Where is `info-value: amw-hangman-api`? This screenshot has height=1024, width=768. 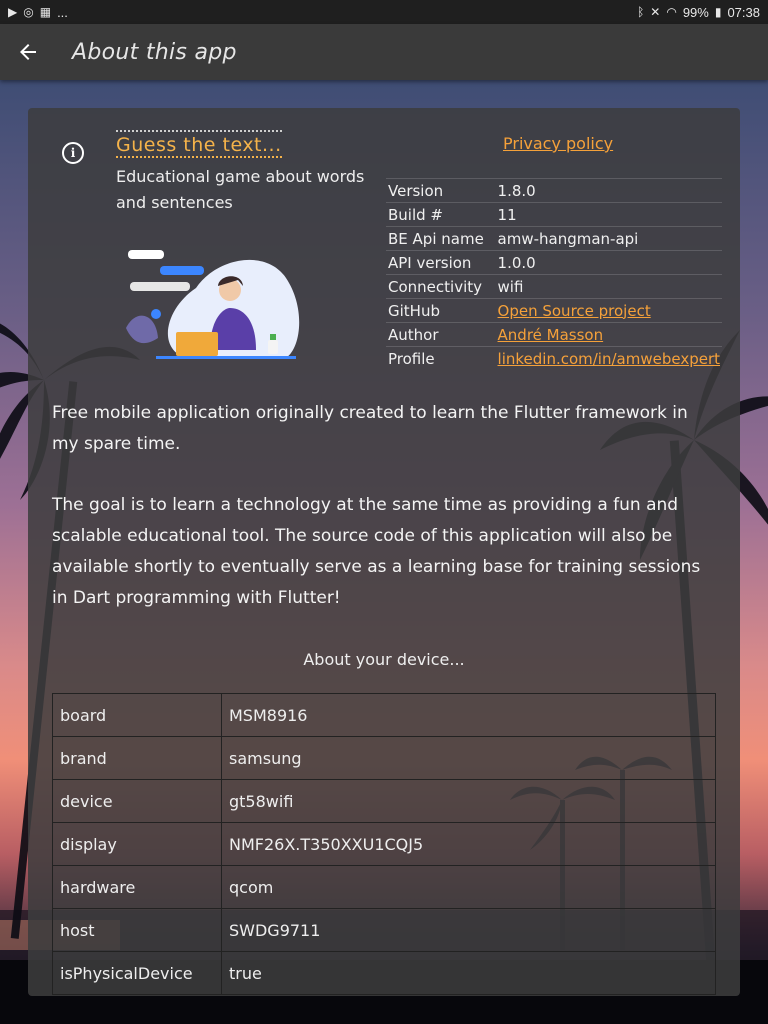
info-value: amw-hangman-api is located at coordinates (608, 238).